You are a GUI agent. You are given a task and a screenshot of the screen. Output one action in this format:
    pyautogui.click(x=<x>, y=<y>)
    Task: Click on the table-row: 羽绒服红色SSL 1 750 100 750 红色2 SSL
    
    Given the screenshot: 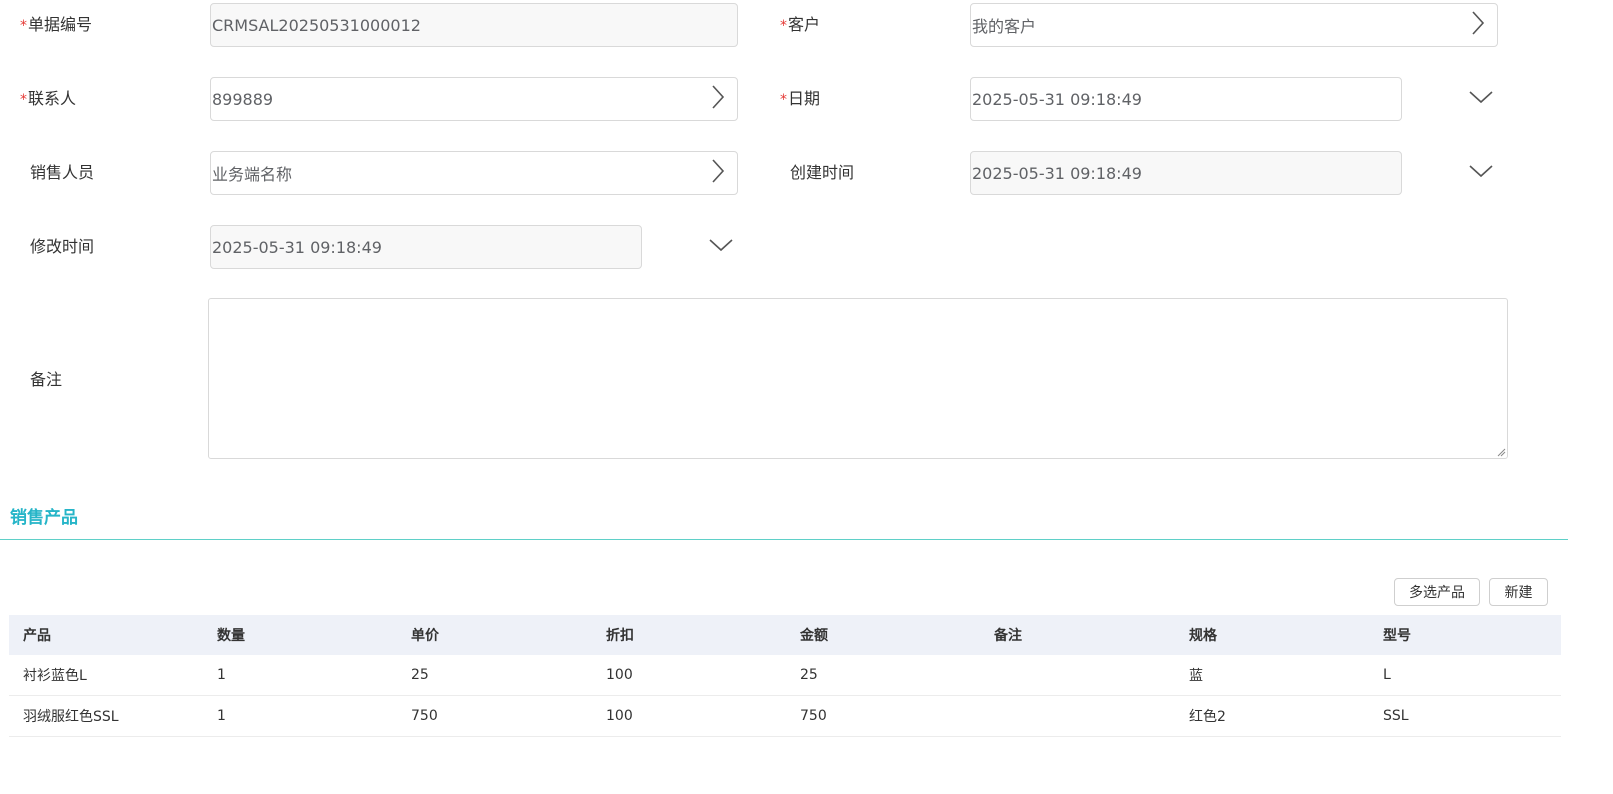 What is the action you would take?
    pyautogui.click(x=785, y=716)
    